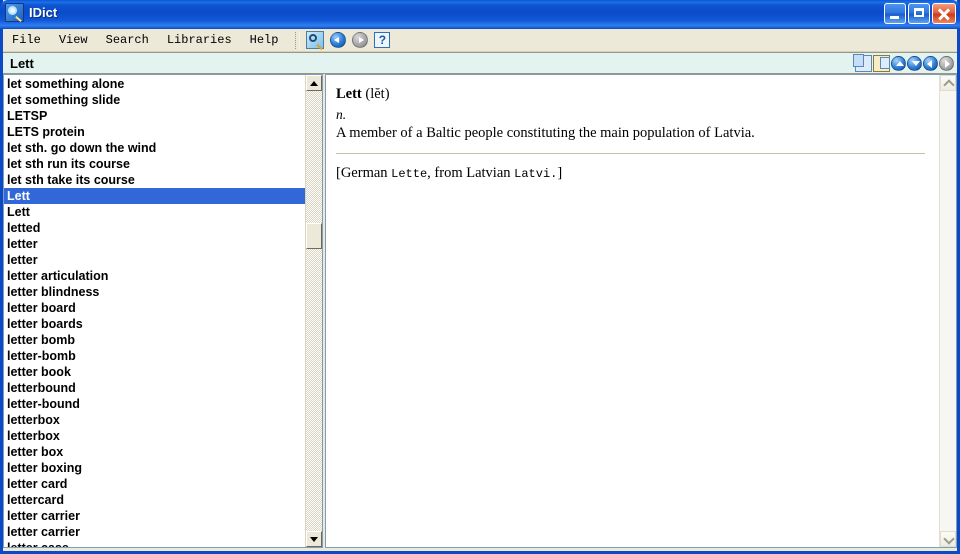  What do you see at coordinates (264, 40) in the screenshot?
I see `menu-help: Help` at bounding box center [264, 40].